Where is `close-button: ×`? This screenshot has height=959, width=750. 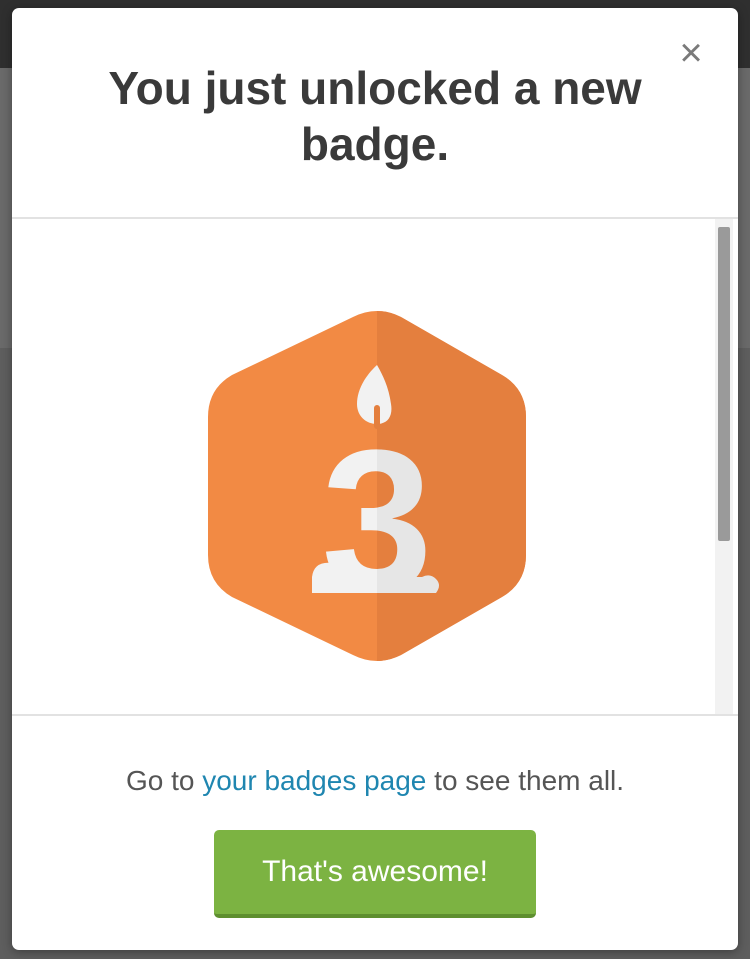
close-button: × is located at coordinates (691, 53).